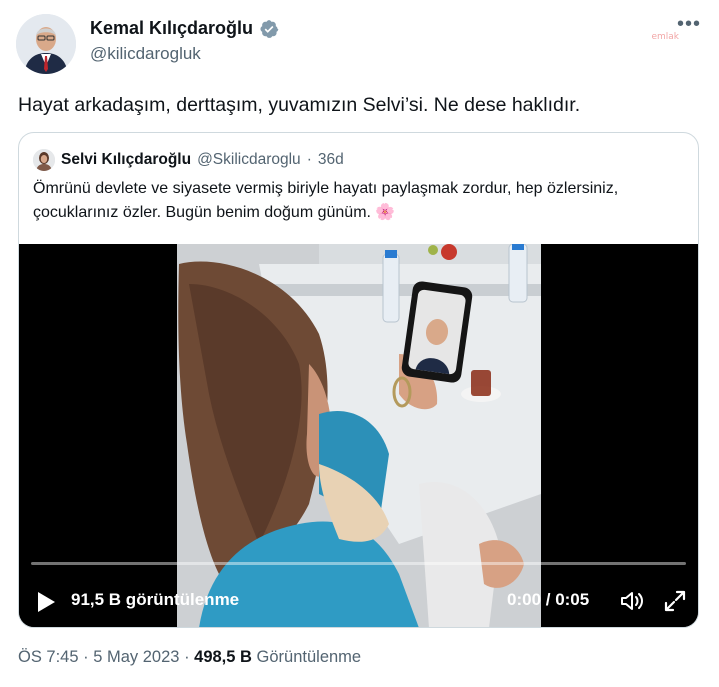  What do you see at coordinates (665, 37) in the screenshot?
I see `watermark-text: emlak` at bounding box center [665, 37].